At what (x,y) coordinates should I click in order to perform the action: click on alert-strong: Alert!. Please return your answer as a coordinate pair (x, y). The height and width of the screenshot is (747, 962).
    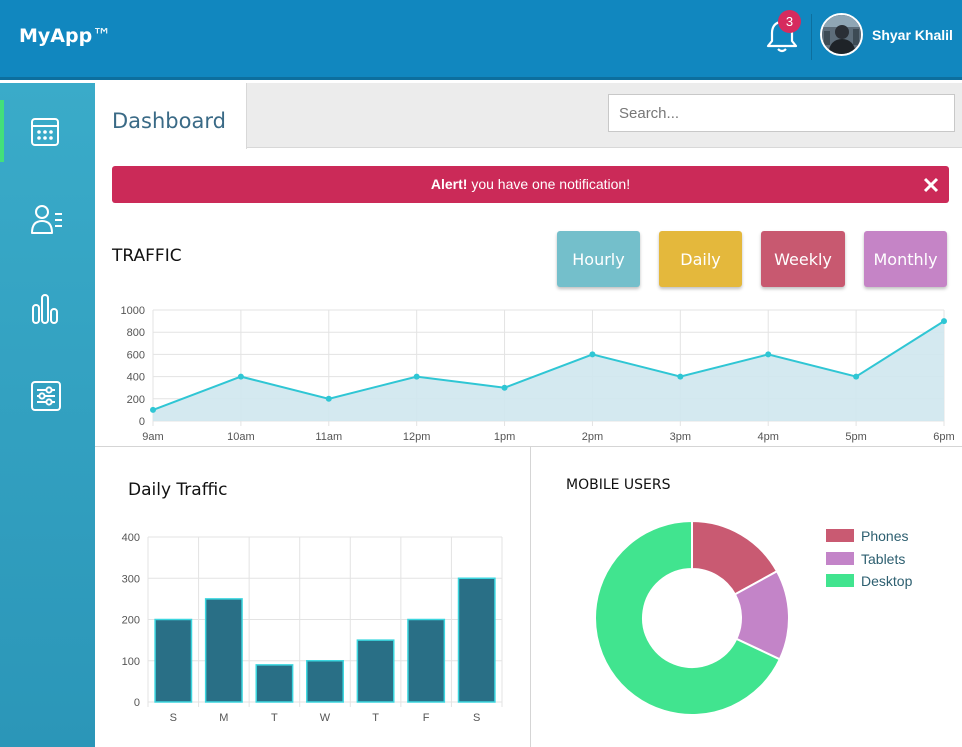
    Looking at the image, I should click on (449, 184).